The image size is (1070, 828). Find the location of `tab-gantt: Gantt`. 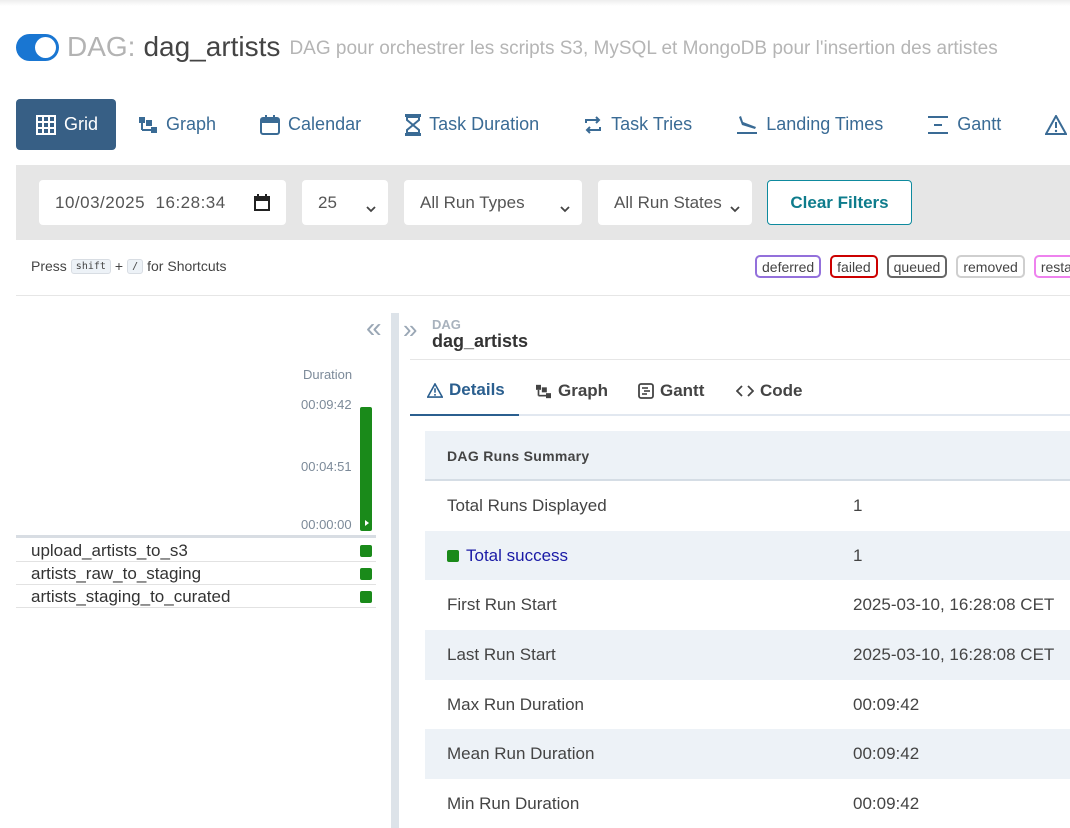

tab-gantt: Gantt is located at coordinates (964, 124).